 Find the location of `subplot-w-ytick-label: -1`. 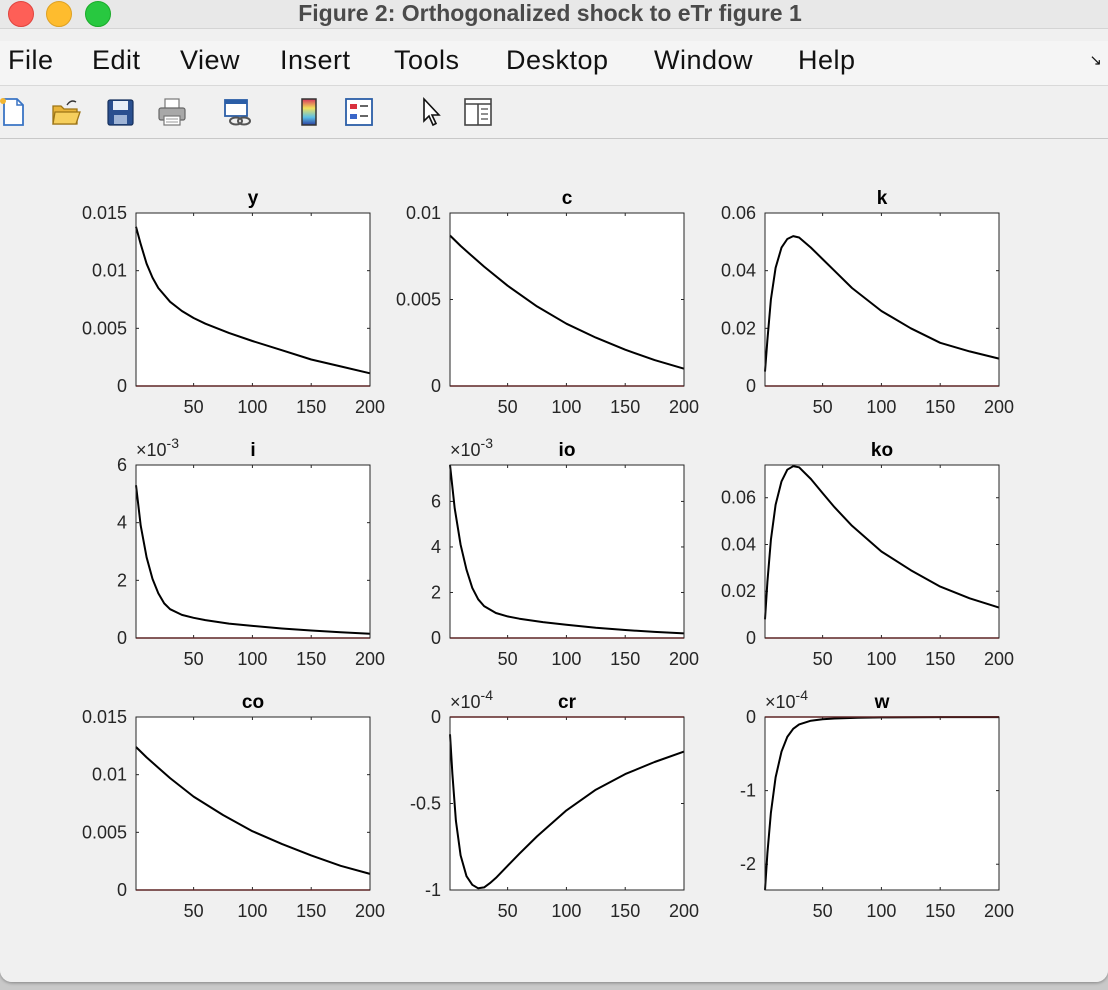

subplot-w-ytick-label: -1 is located at coordinates (748, 791).